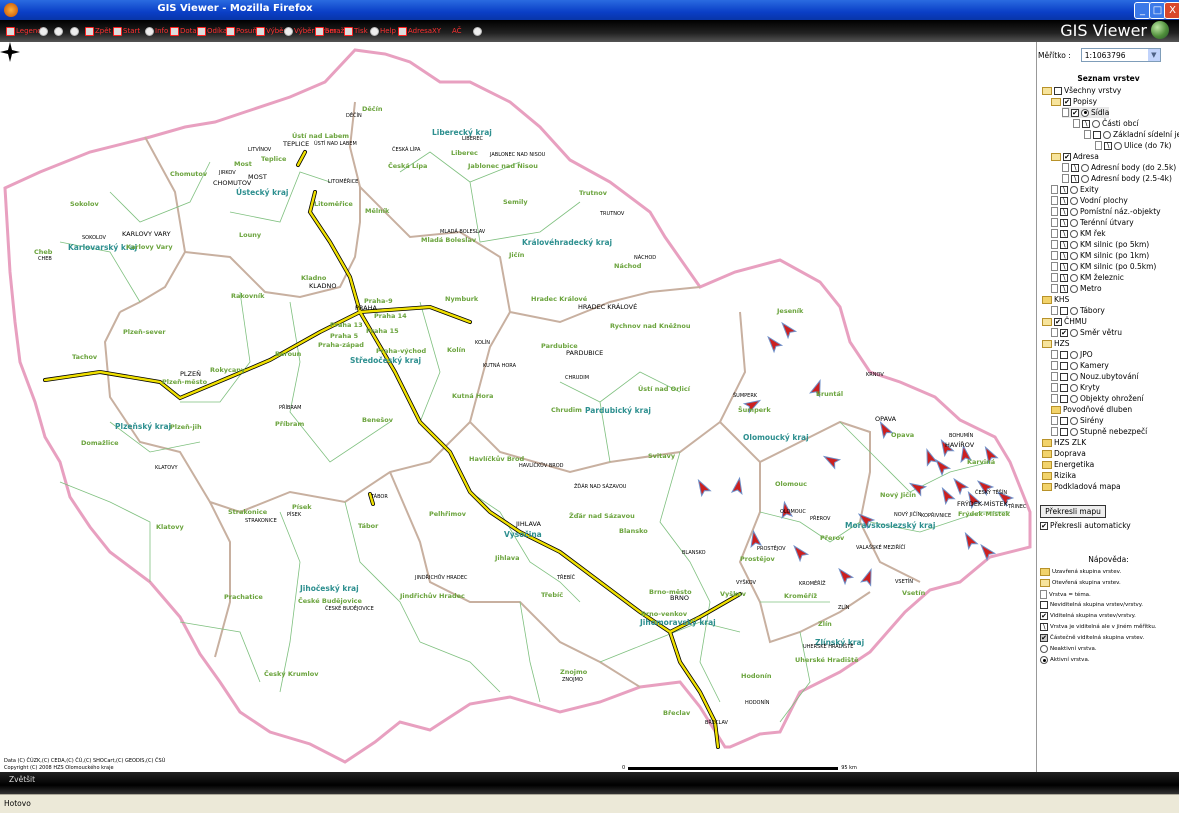 The width and height of the screenshot is (1179, 813). What do you see at coordinates (271, 31) in the screenshot?
I see `select-tool: Výběr` at bounding box center [271, 31].